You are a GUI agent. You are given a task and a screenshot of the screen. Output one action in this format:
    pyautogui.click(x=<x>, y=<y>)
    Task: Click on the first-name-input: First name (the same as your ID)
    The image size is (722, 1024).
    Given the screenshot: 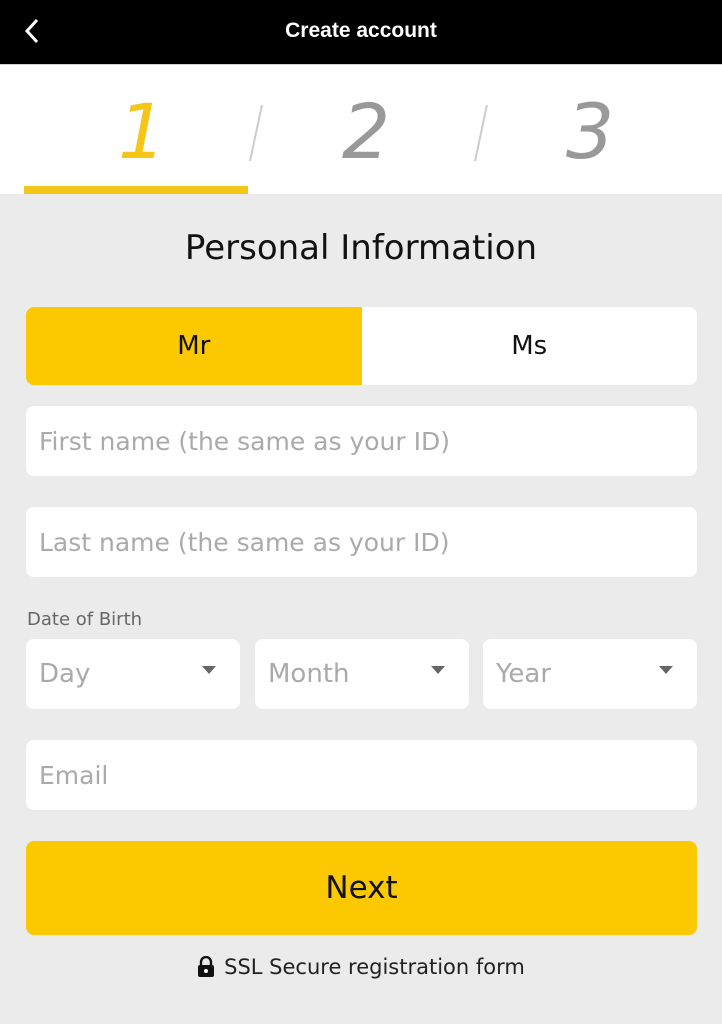 What is the action you would take?
    pyautogui.click(x=361, y=441)
    